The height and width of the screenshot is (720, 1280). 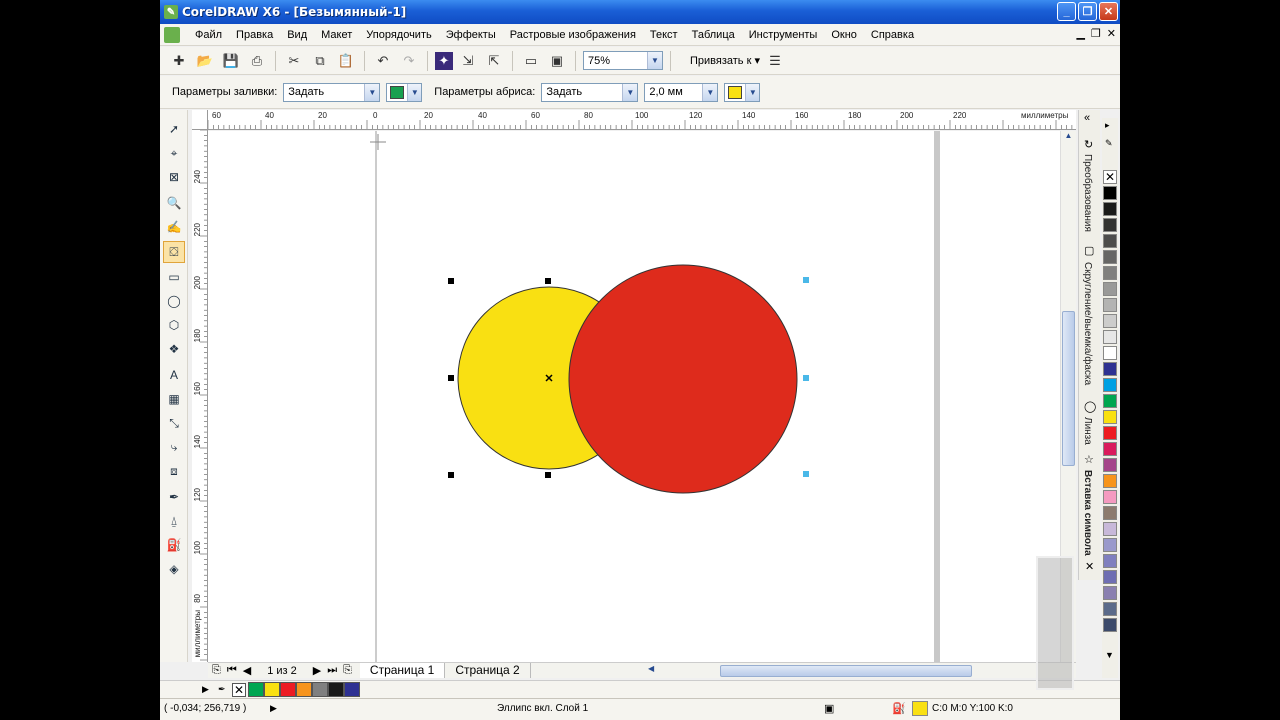 What do you see at coordinates (775, 61) in the screenshot?
I see `snap-options-icon: ☰` at bounding box center [775, 61].